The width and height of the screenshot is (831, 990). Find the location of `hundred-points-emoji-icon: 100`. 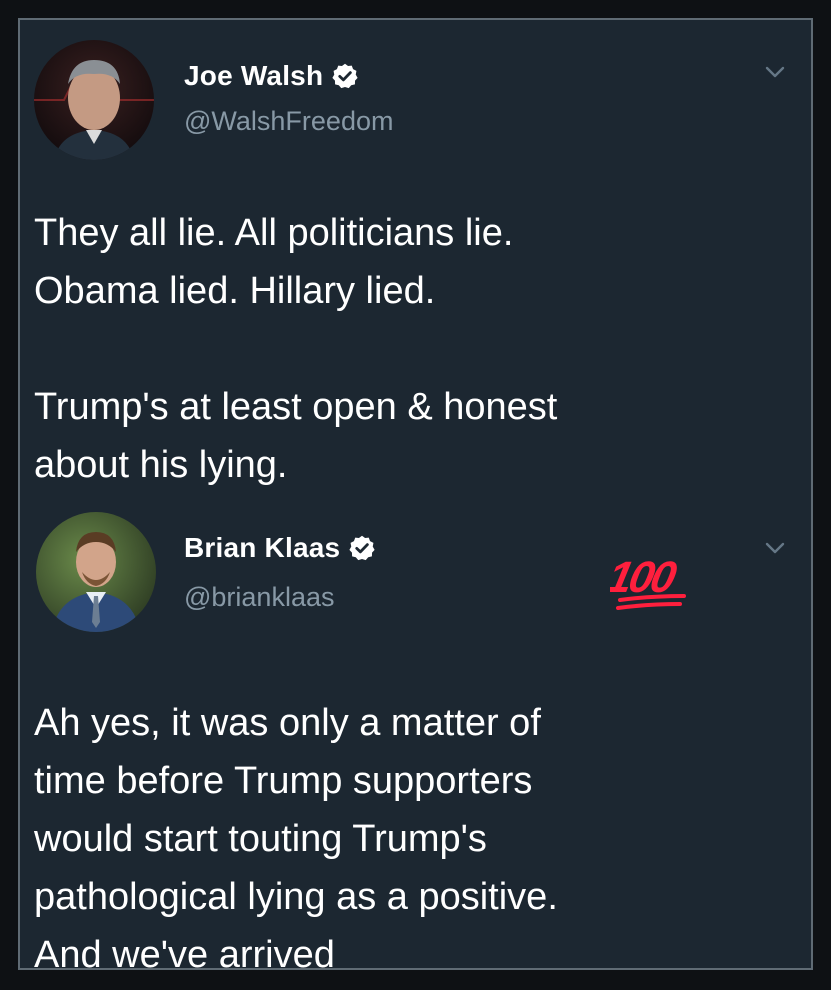

hundred-points-emoji-icon: 100 is located at coordinates (648, 581).